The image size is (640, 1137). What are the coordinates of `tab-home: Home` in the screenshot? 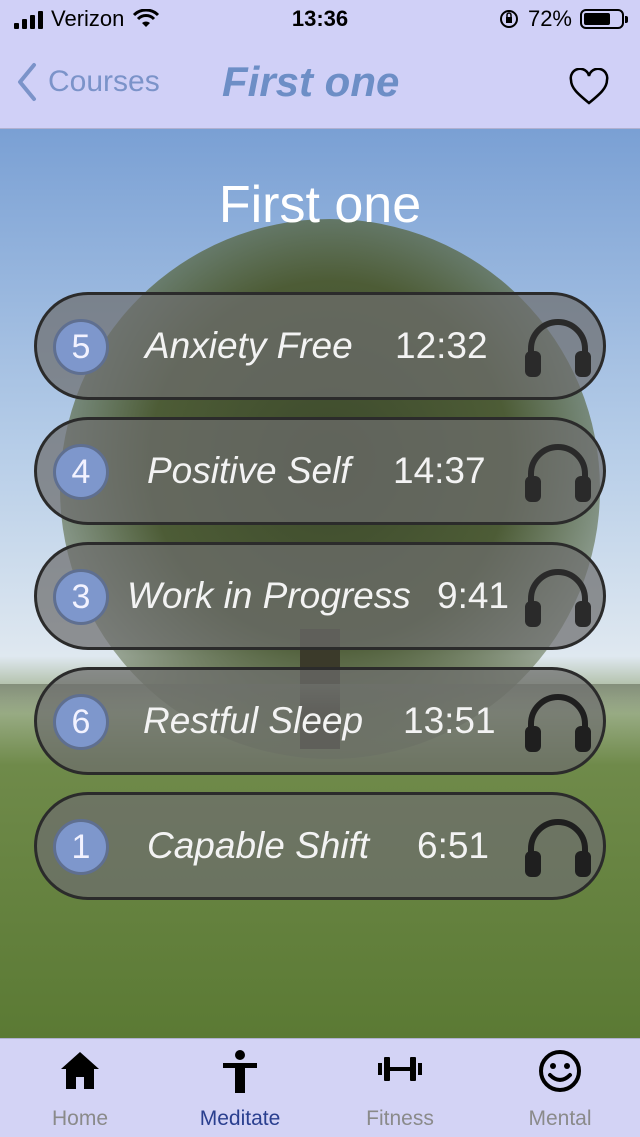 It's located at (80, 1088).